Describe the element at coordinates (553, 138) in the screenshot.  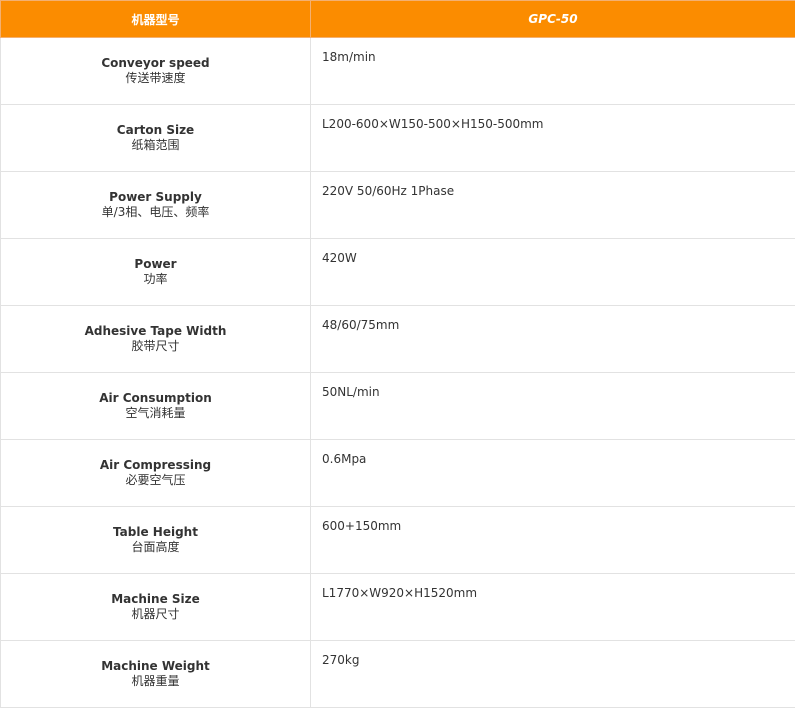
I see `row-value: L200-600×W150-500×H150-500mm` at that location.